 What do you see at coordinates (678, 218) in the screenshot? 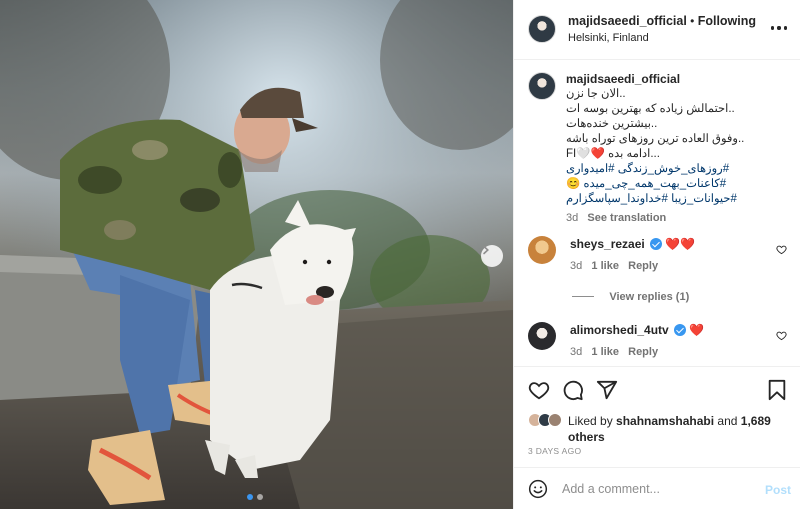
I see `caption-meta: 3d See translation` at bounding box center [678, 218].